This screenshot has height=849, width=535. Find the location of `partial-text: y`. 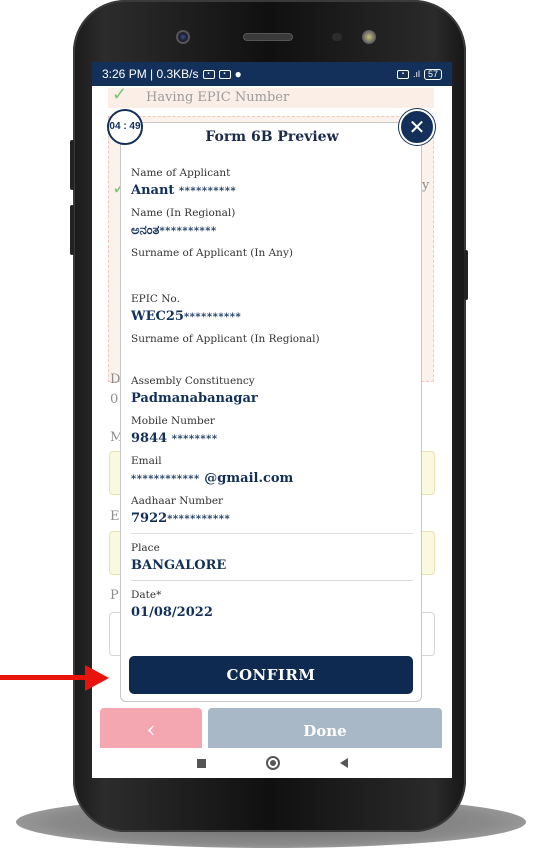

partial-text: y is located at coordinates (426, 185).